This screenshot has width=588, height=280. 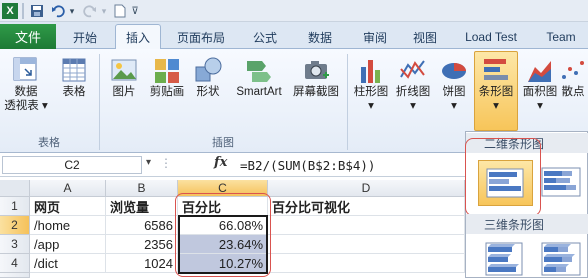 What do you see at coordinates (74, 70) in the screenshot?
I see `table-icon` at bounding box center [74, 70].